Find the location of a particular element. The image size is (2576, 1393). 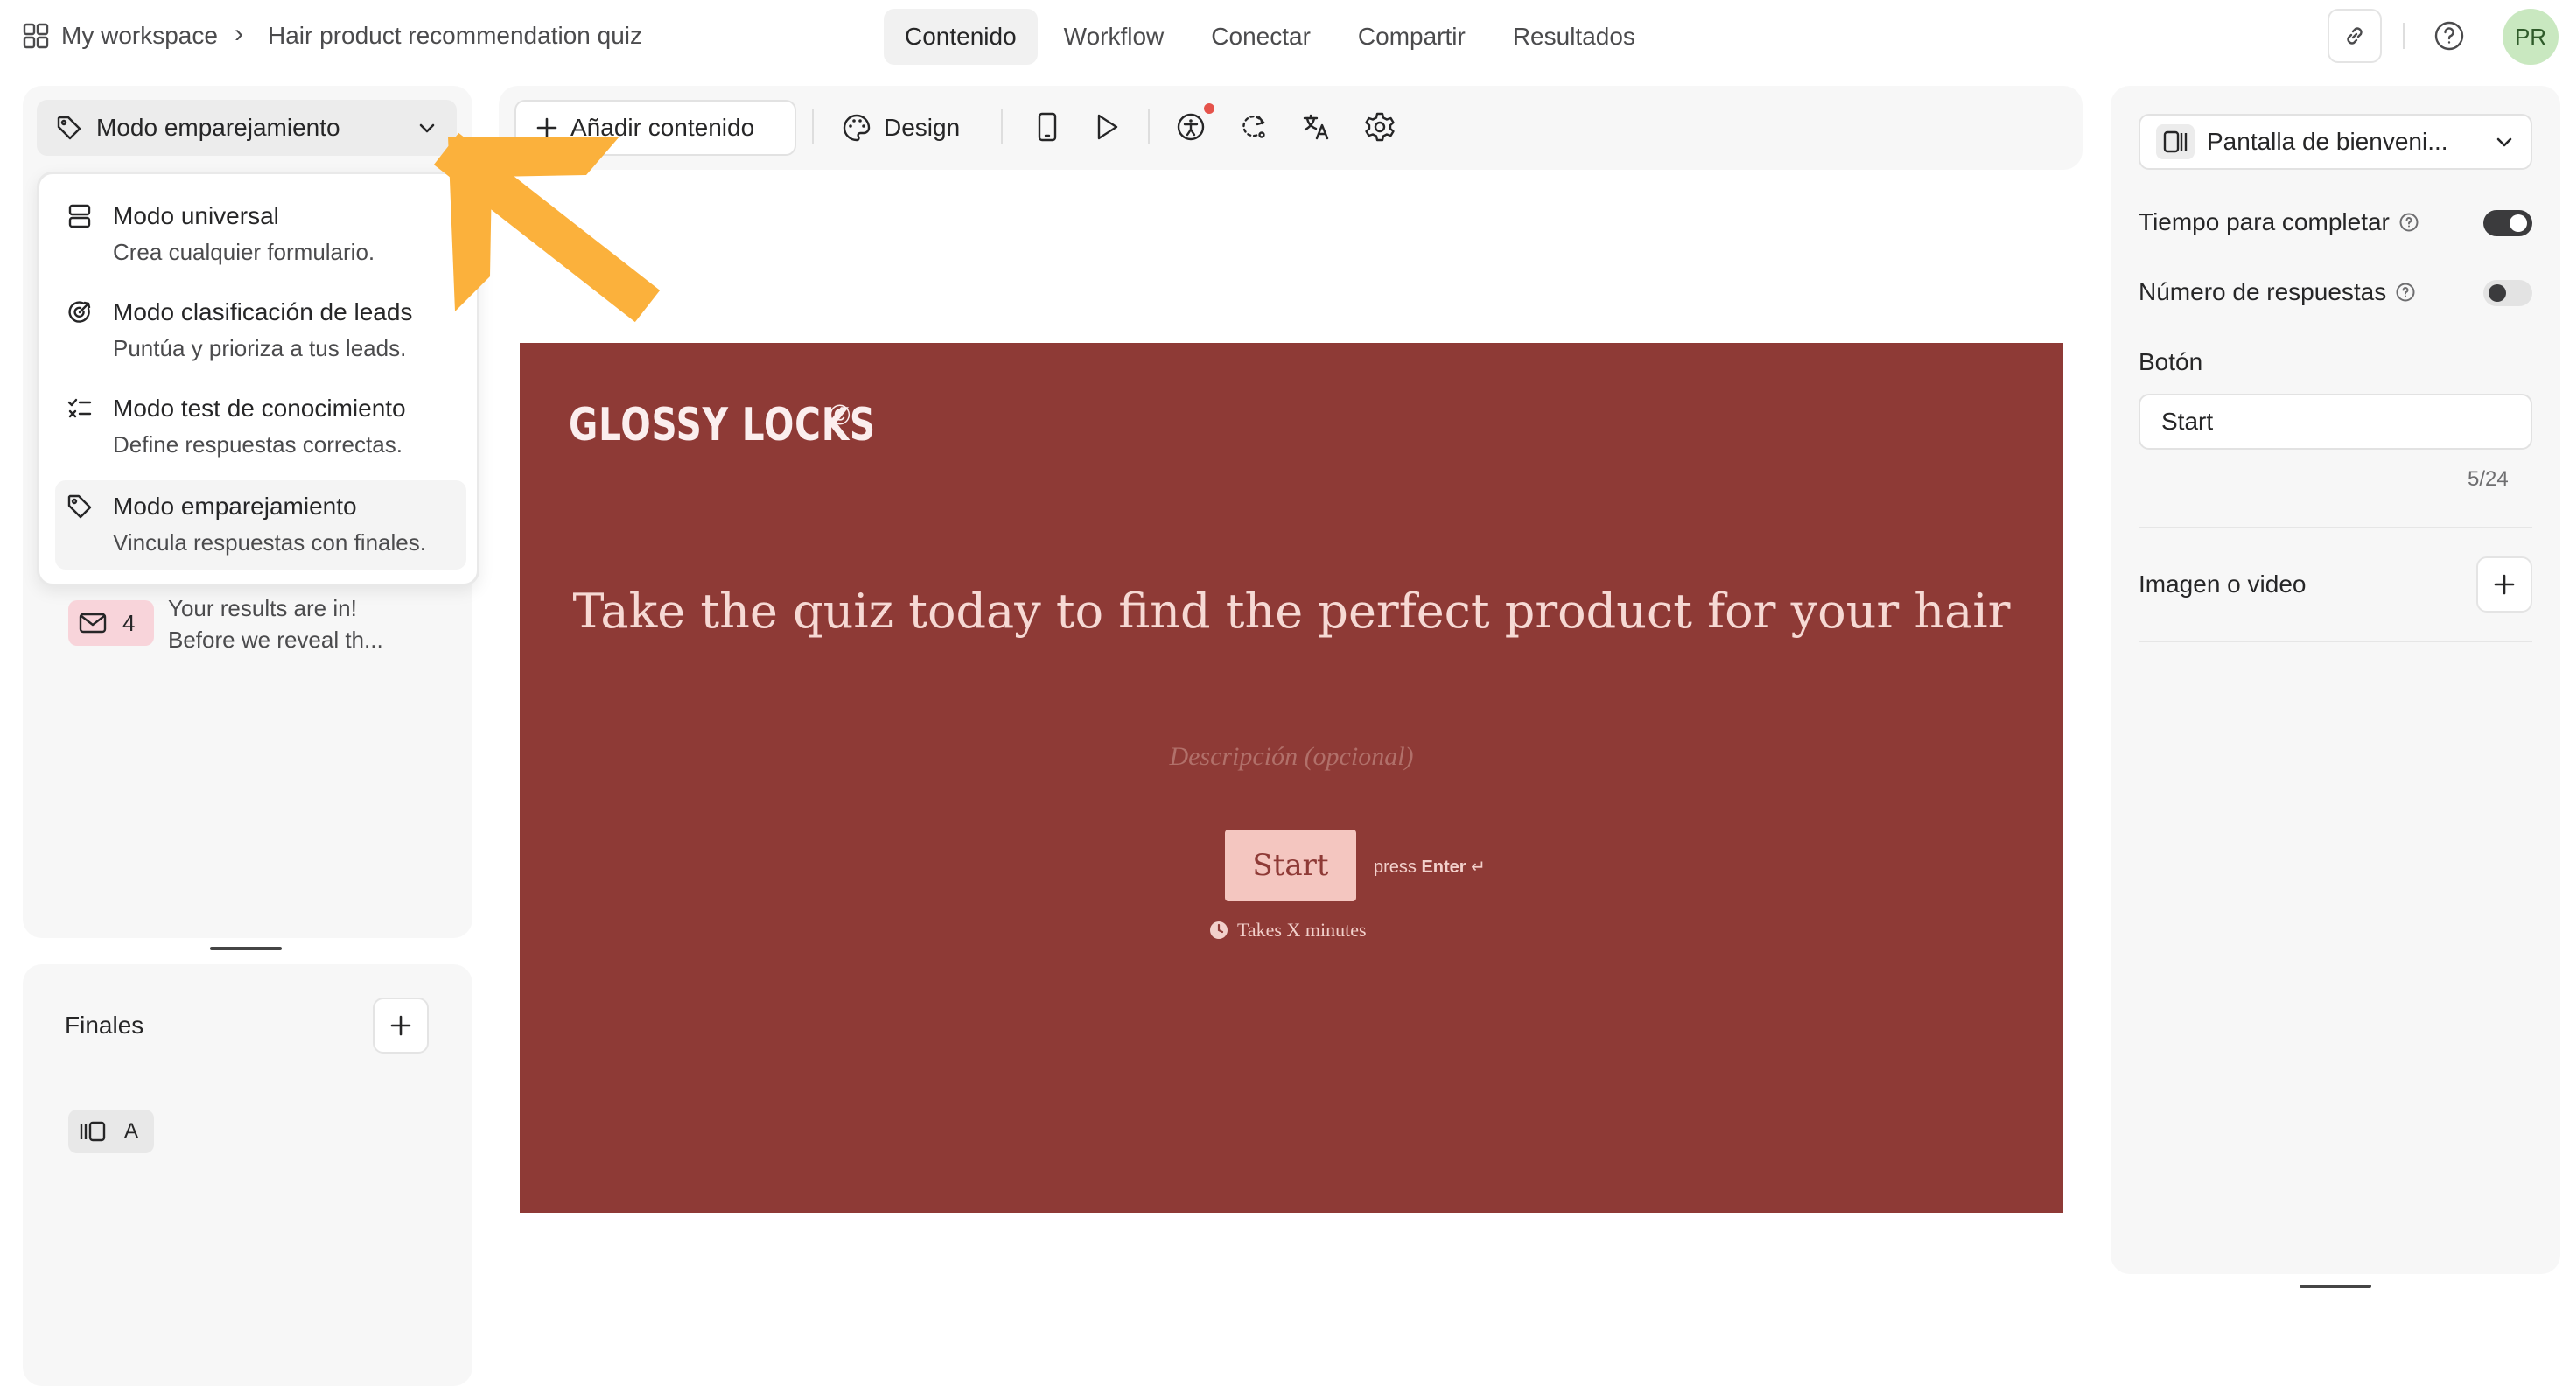

breadcrumb-form-name: Hair product recommendation quiz is located at coordinates (455, 36).